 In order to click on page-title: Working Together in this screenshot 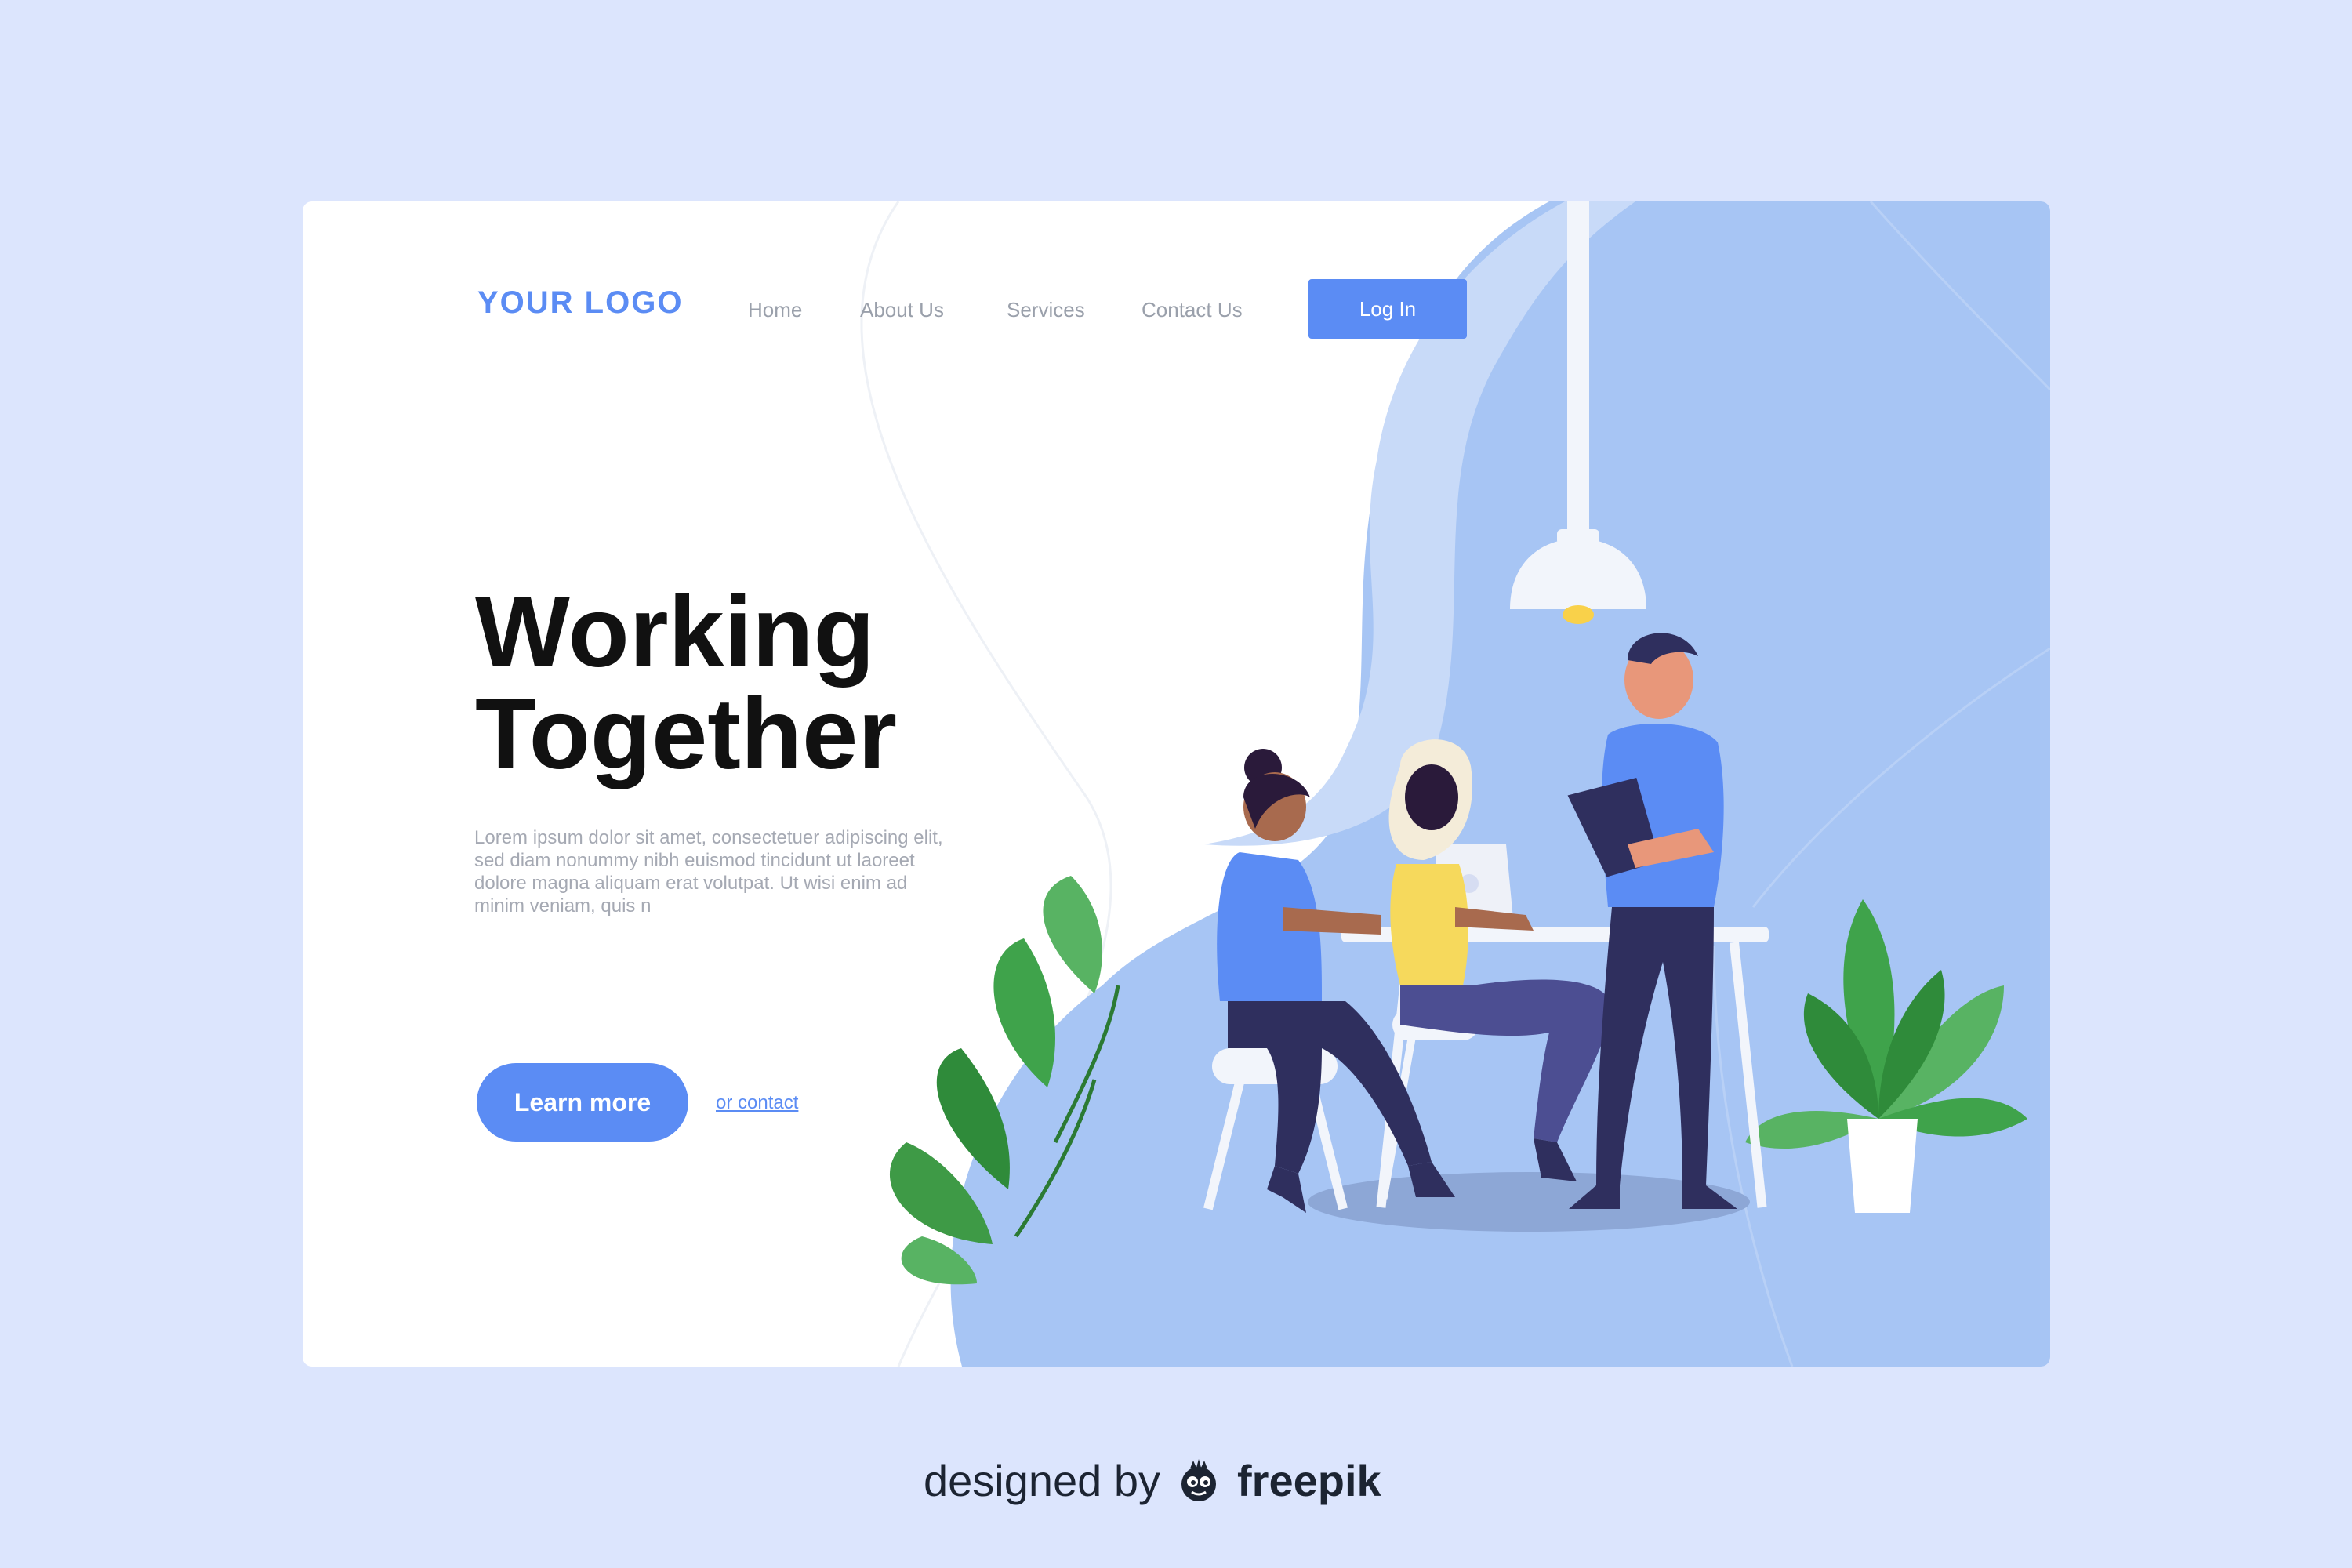, I will do `click(686, 684)`.